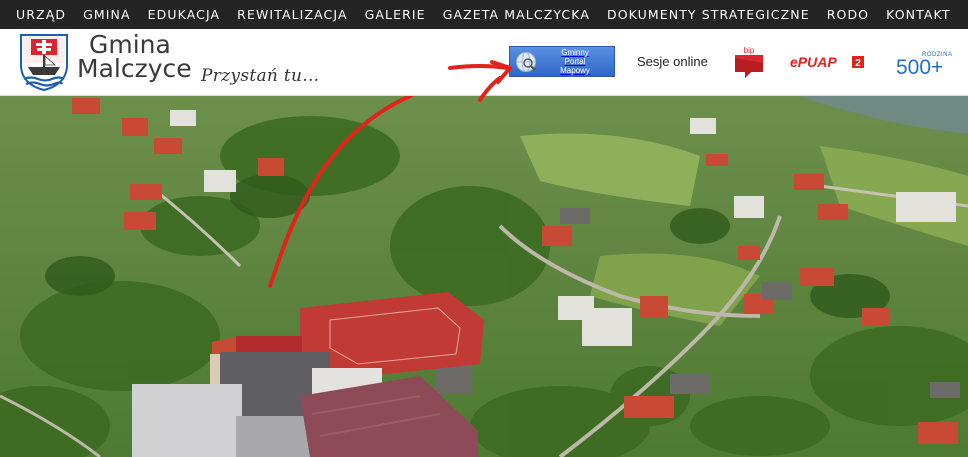 The image size is (968, 457). Describe the element at coordinates (575, 52) in the screenshot. I see `gpm-label-line1: Gminny` at that location.